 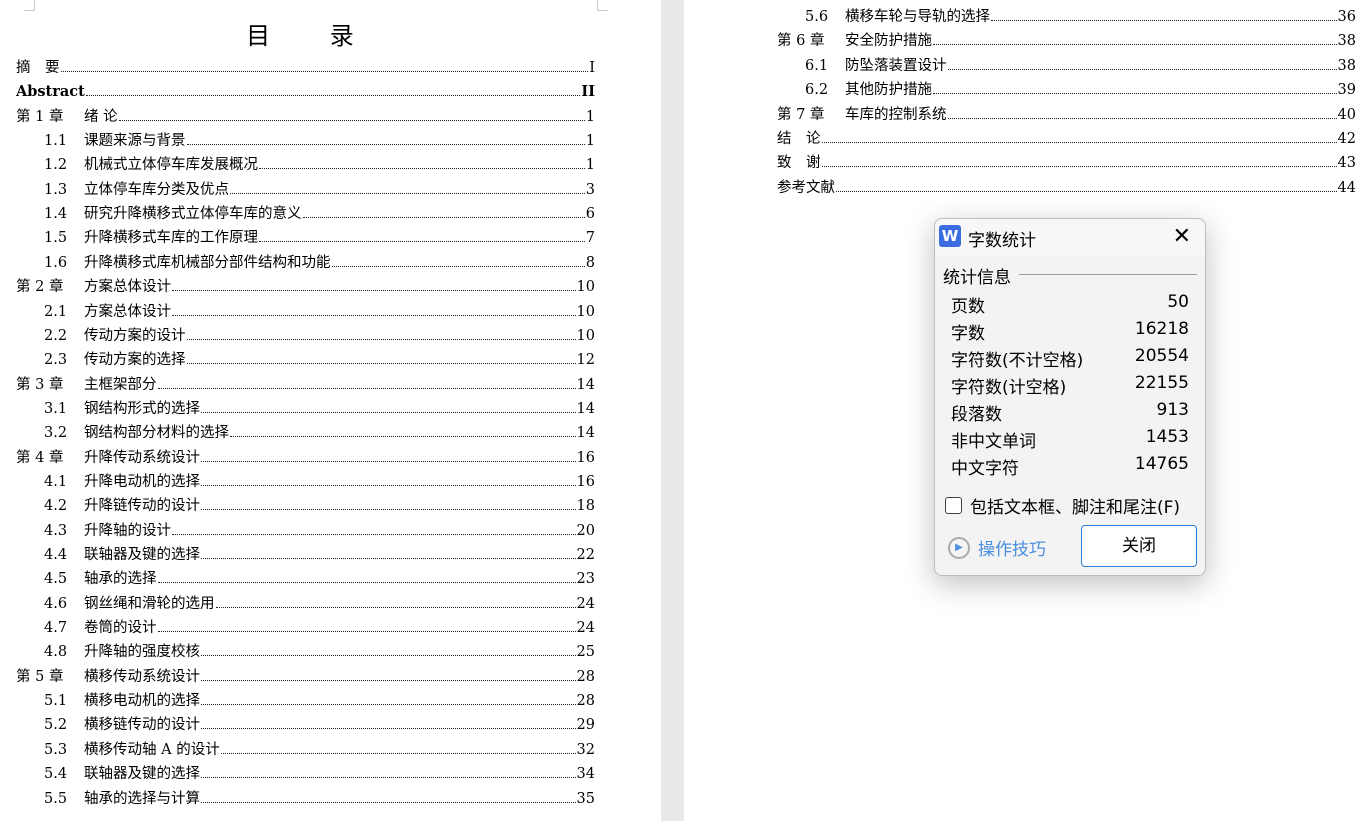 I want to click on toc-entry: 4.7 卷筒的设计 24, so click(x=305, y=628).